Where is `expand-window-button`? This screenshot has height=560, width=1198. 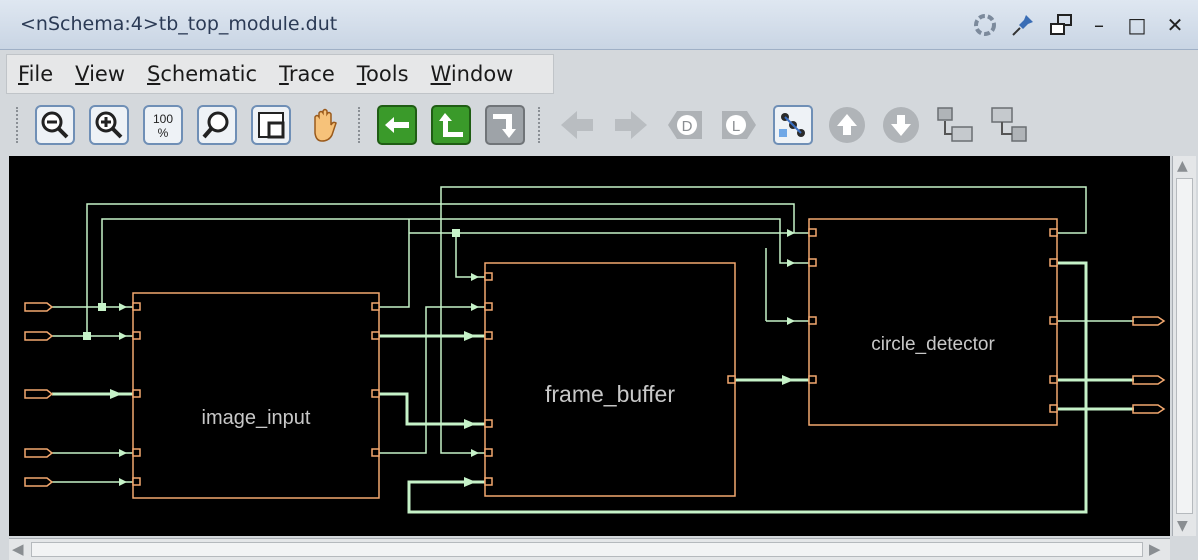
expand-window-button is located at coordinates (1009, 125).